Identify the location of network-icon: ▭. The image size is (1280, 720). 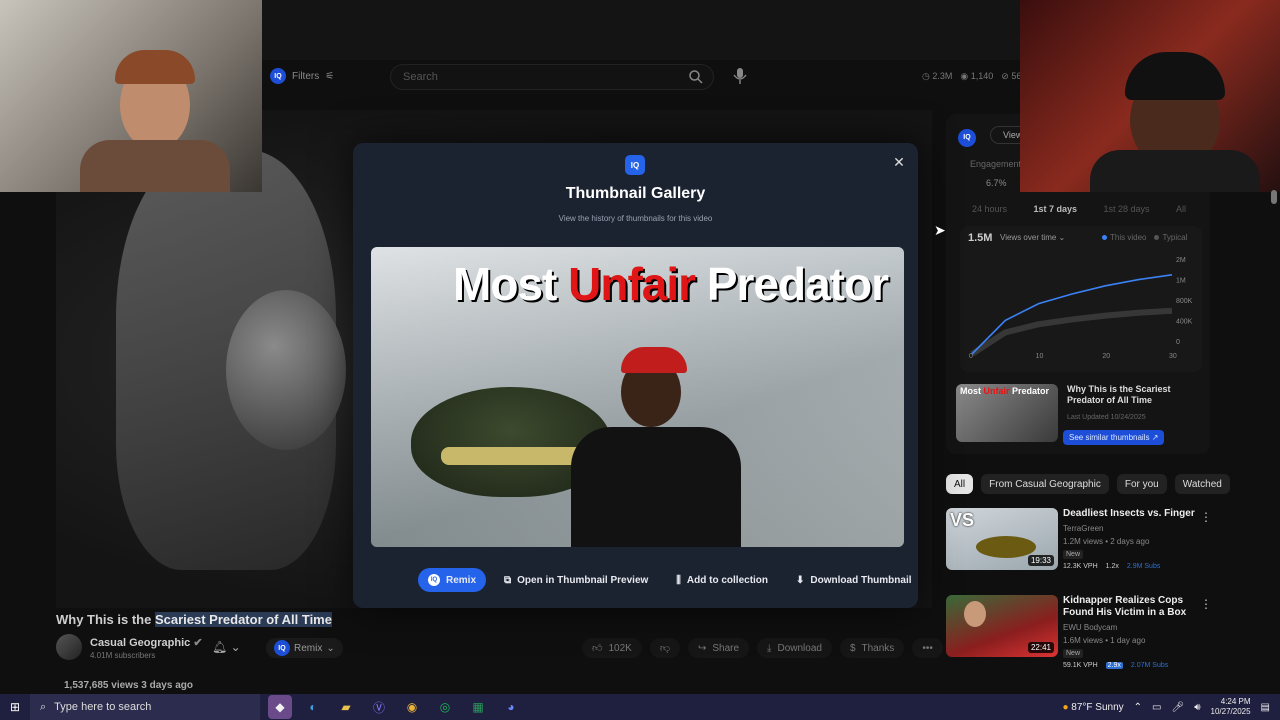
(1156, 707).